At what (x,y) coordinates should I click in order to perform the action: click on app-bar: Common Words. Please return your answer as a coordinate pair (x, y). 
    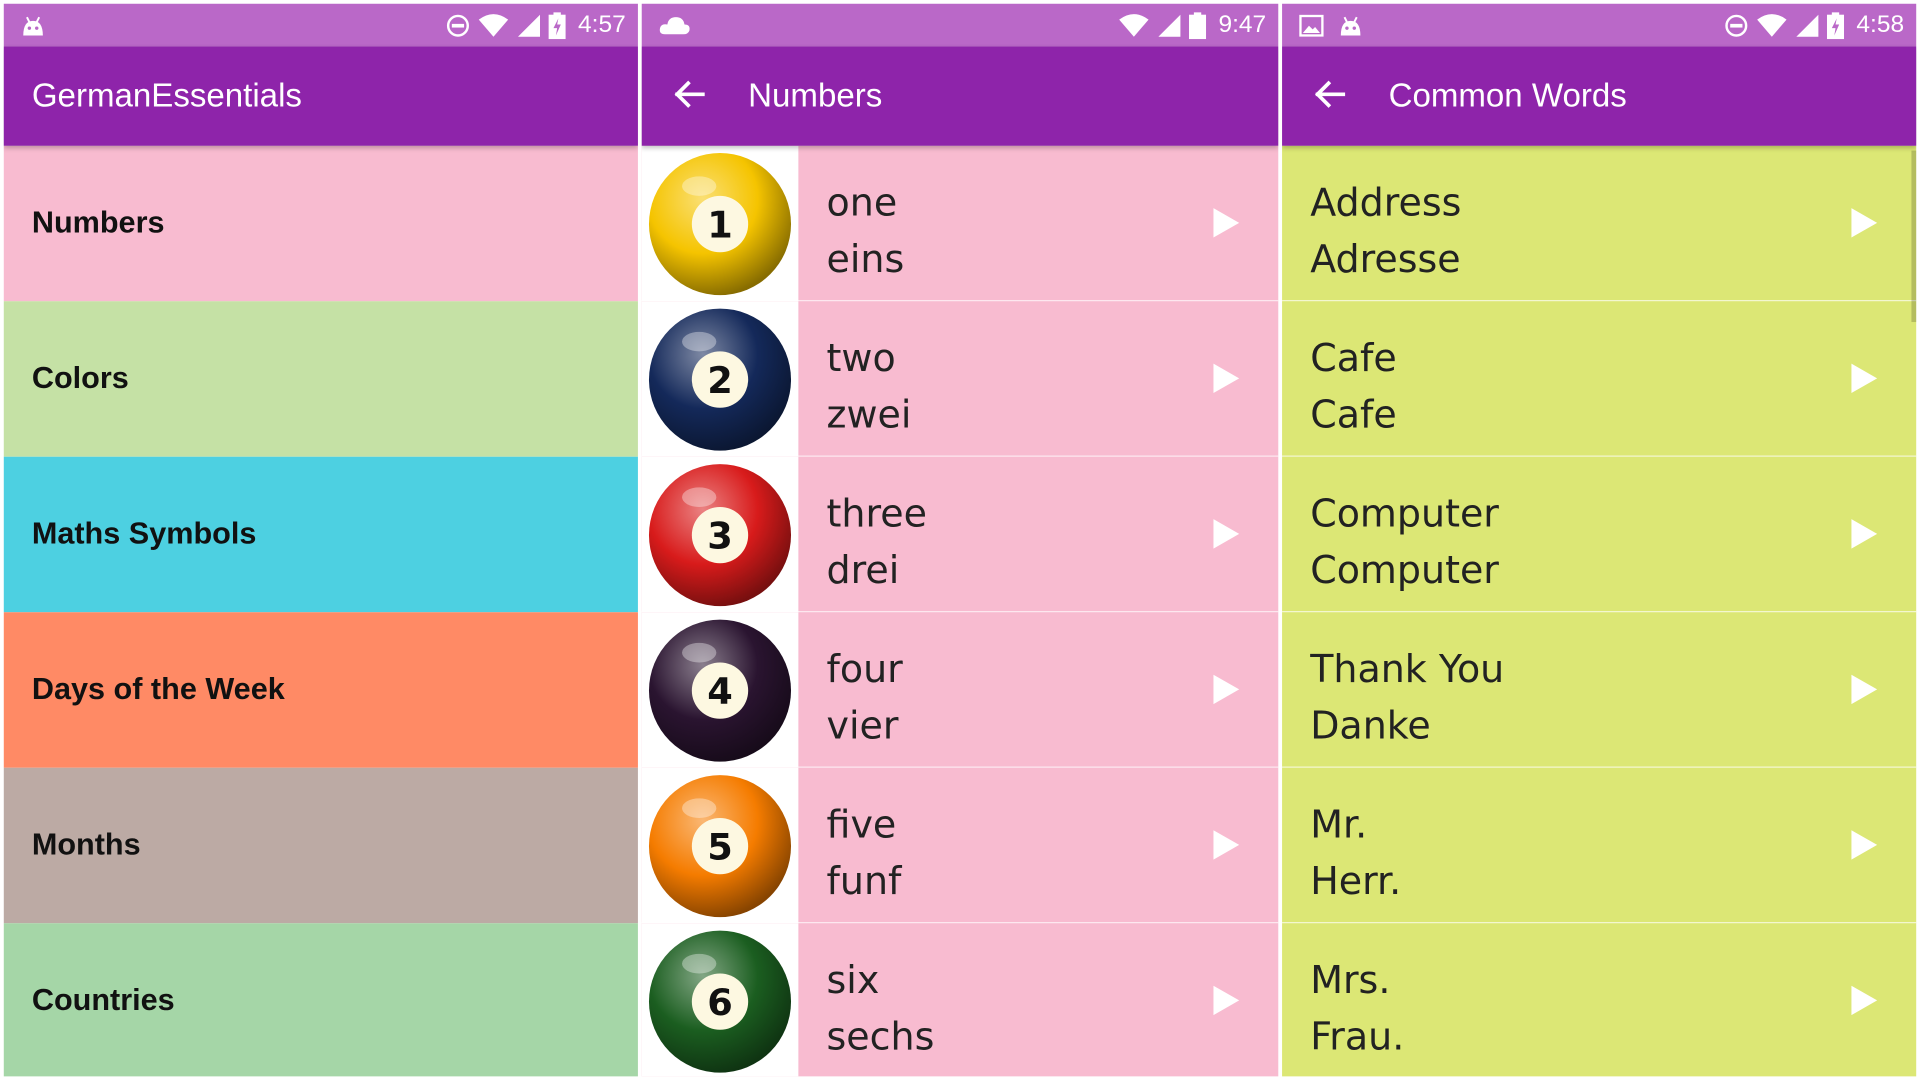
    Looking at the image, I should click on (1599, 96).